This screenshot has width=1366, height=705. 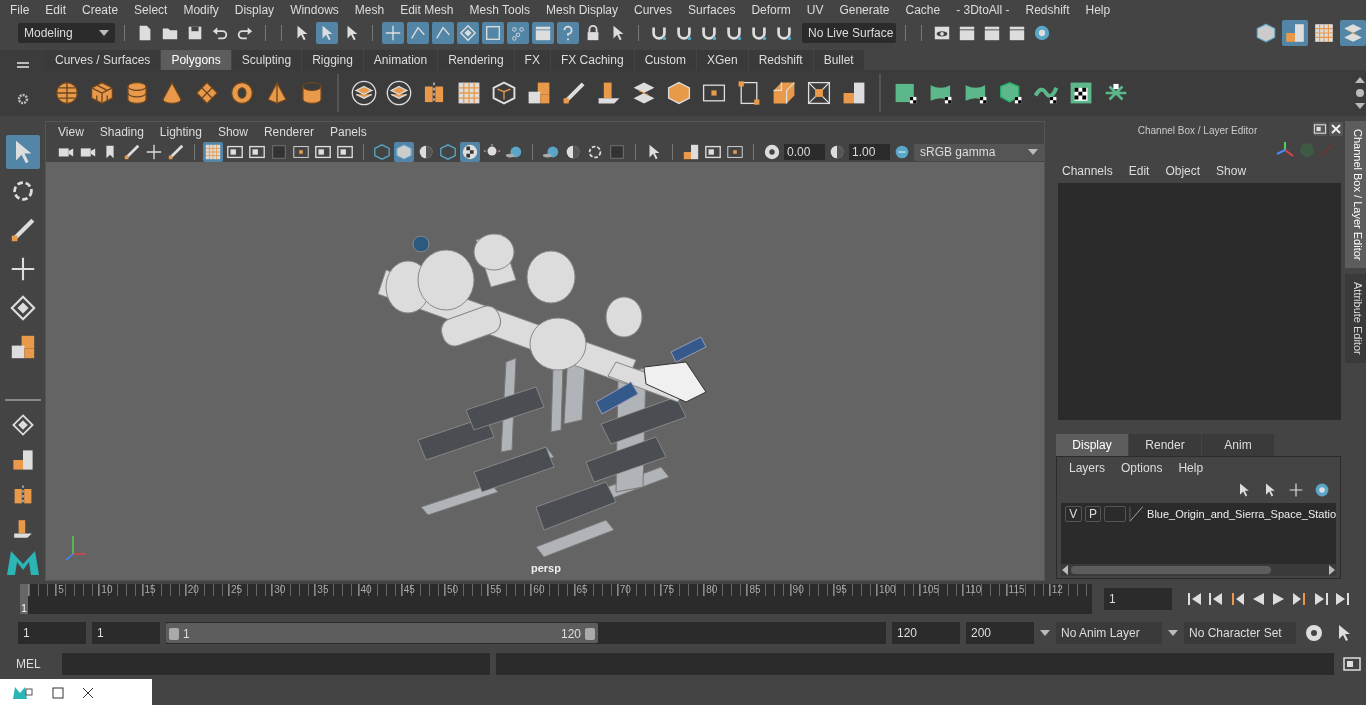 What do you see at coordinates (1073, 514) in the screenshot?
I see `visibility-toggle: V` at bounding box center [1073, 514].